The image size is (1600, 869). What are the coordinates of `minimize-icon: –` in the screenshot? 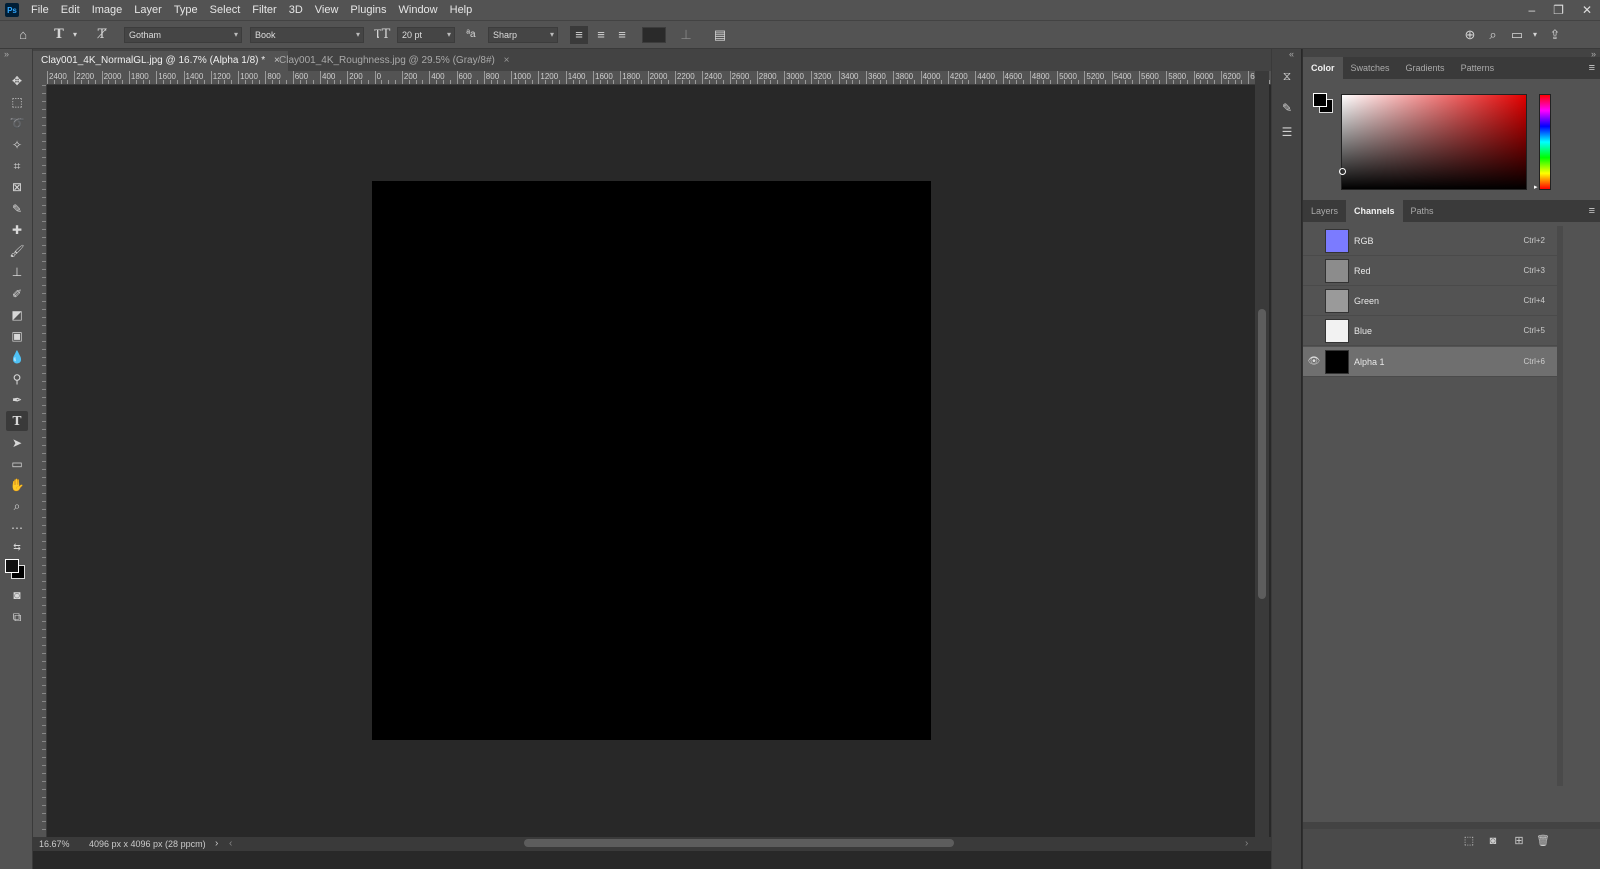 It's located at (1531, 10).